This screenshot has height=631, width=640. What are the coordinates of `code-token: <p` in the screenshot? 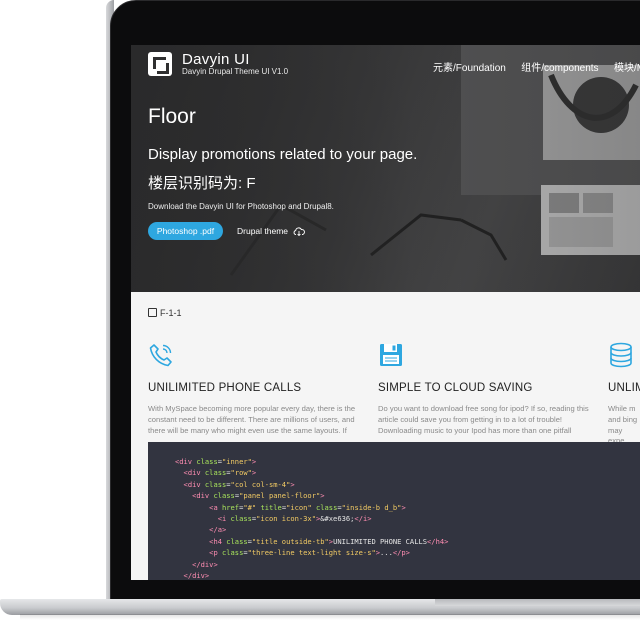 It's located at (215, 553).